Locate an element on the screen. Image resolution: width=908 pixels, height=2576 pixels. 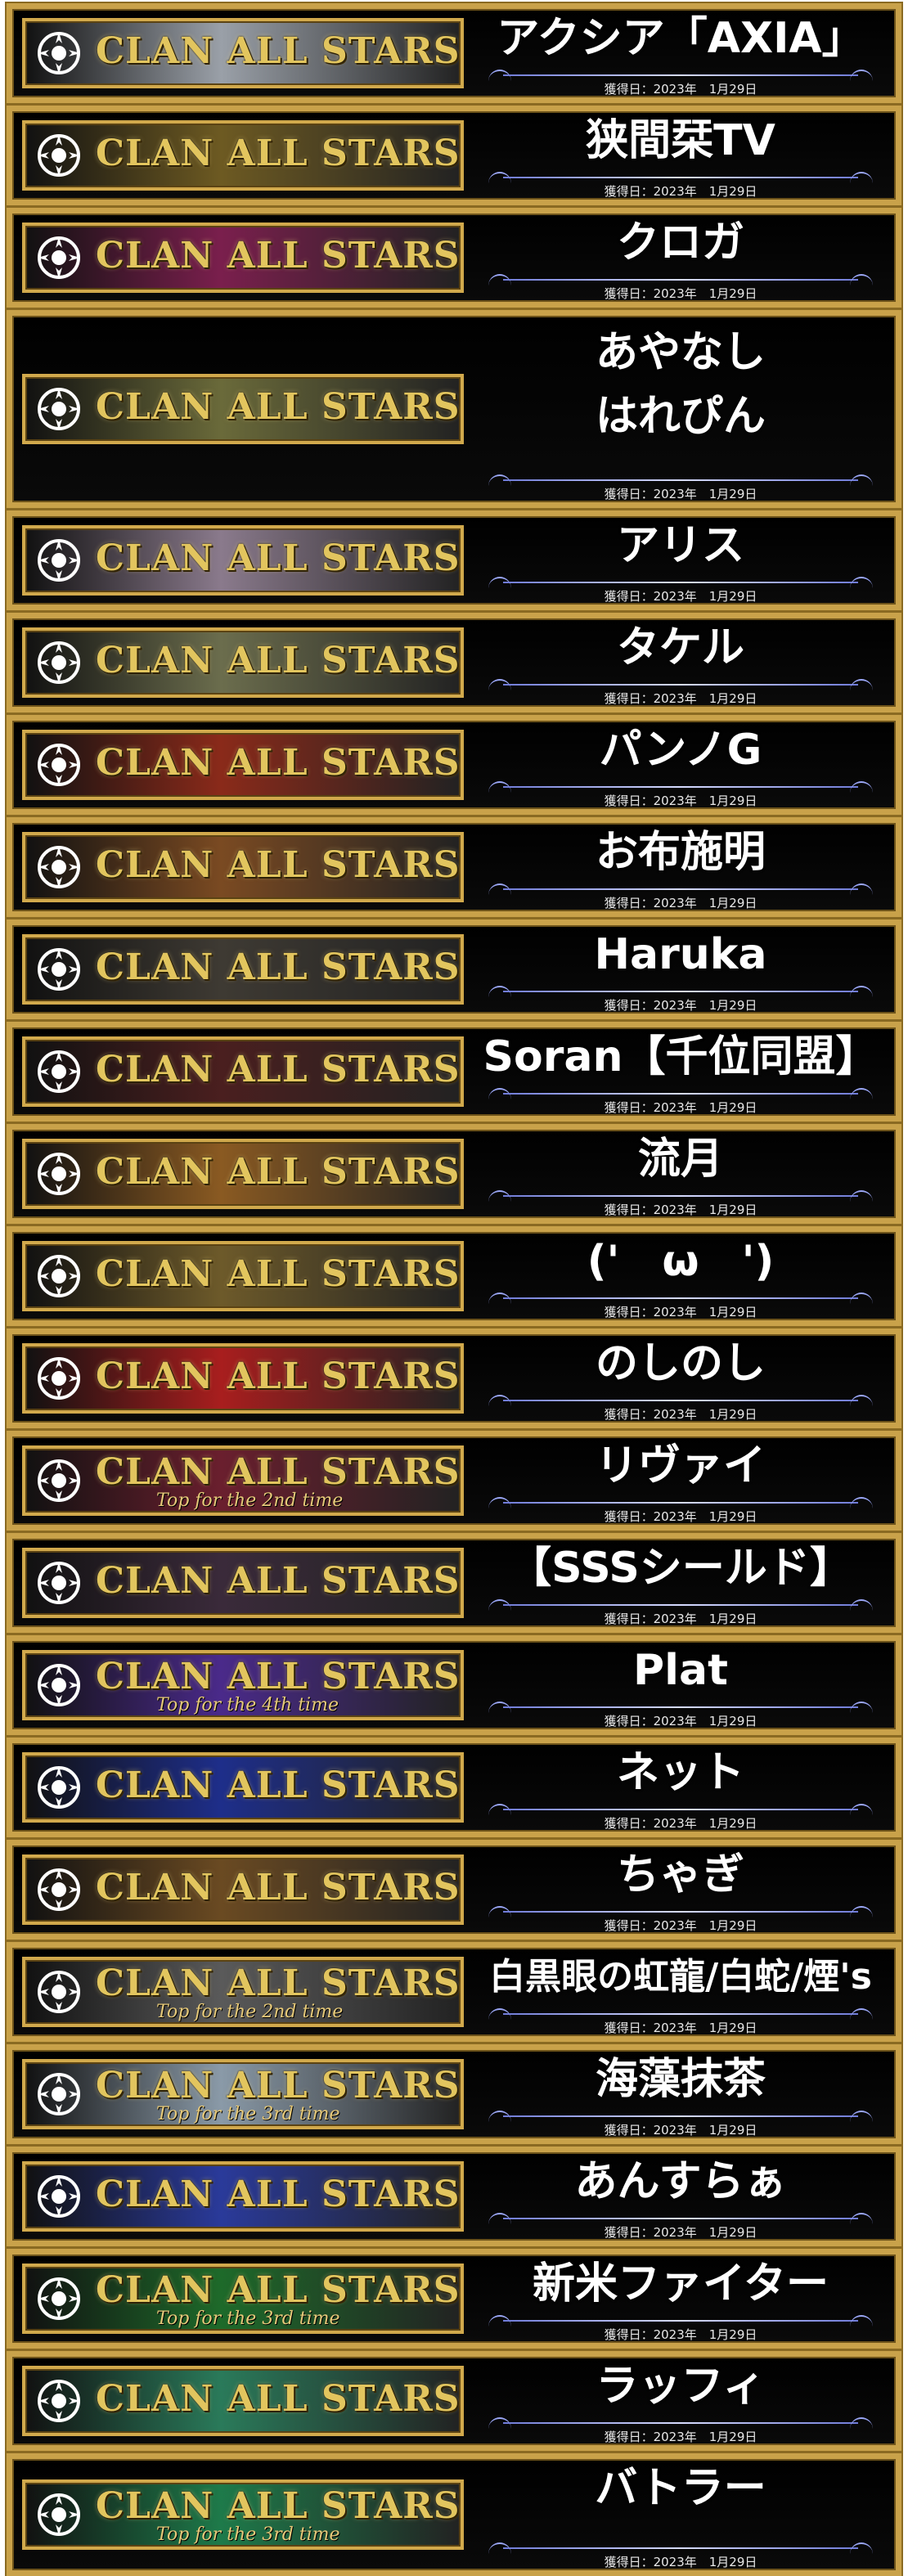
name-panel: 海藻抹茶 獲得日：2023年 1月29日 is located at coordinates (680, 2094).